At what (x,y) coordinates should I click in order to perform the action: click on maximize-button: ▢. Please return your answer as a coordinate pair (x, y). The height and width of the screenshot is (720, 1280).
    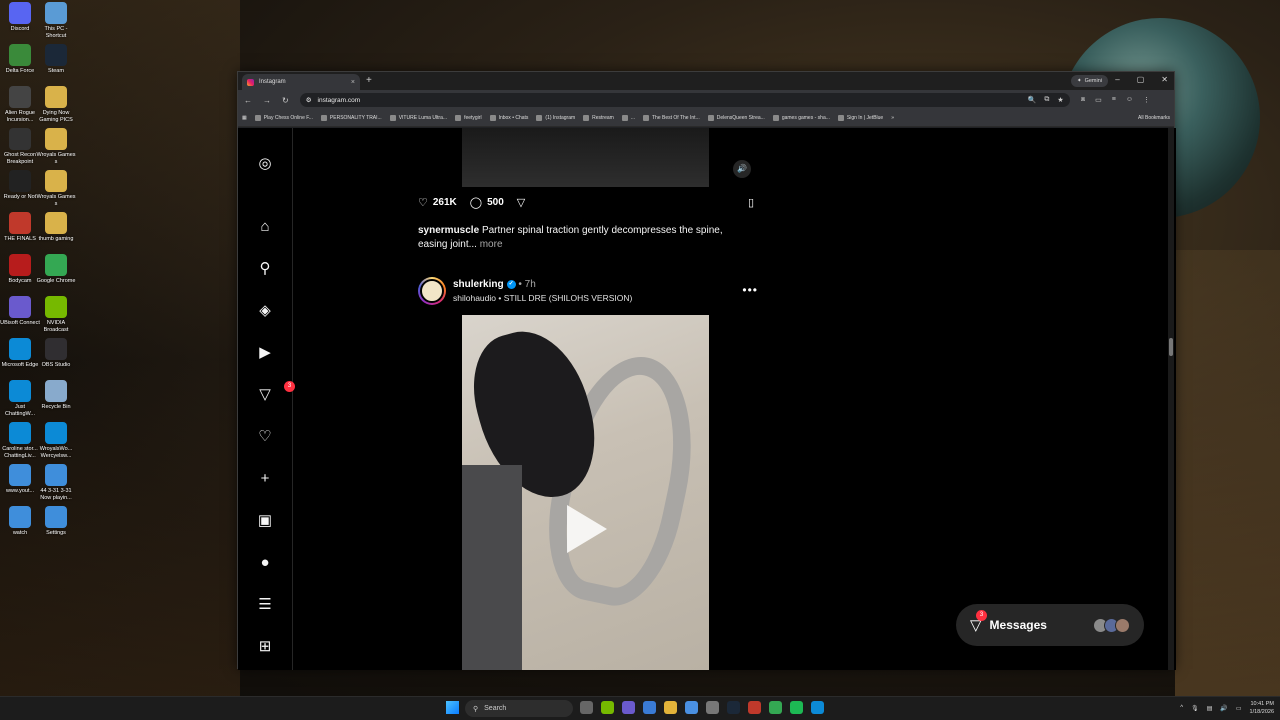
    Looking at the image, I should click on (1141, 79).